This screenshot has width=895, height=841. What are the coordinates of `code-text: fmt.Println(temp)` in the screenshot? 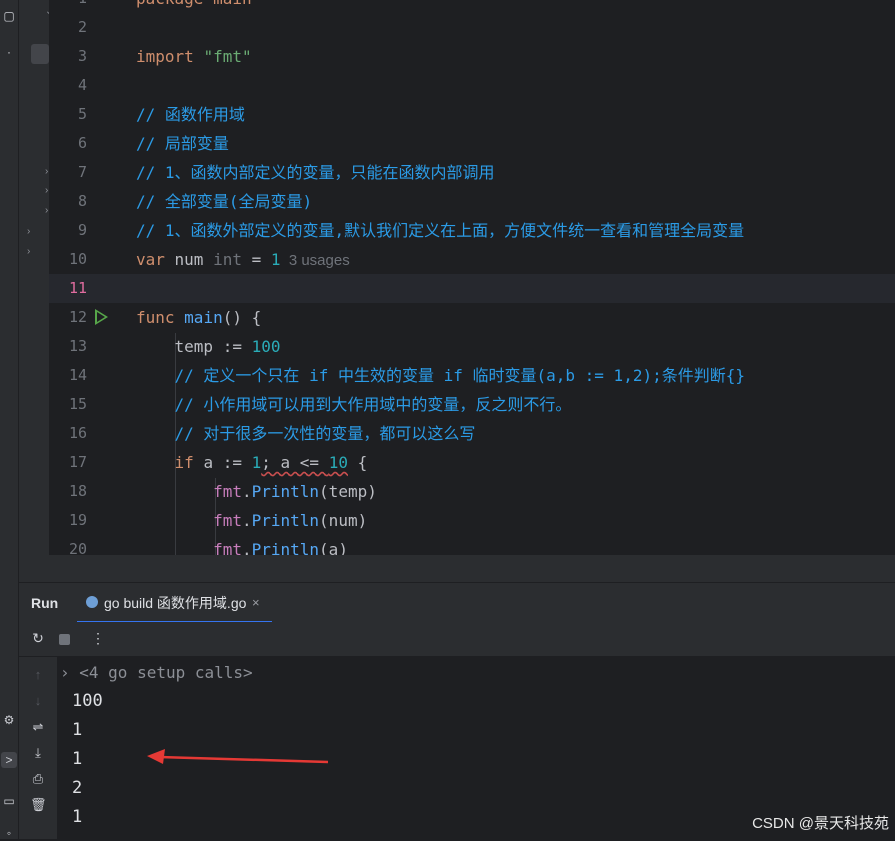 It's located at (256, 491).